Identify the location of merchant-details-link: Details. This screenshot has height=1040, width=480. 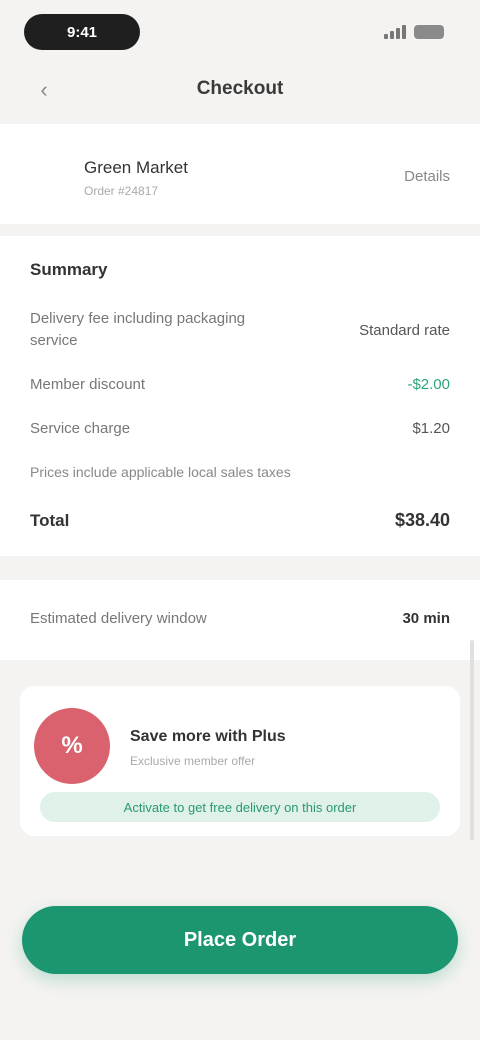
(427, 176).